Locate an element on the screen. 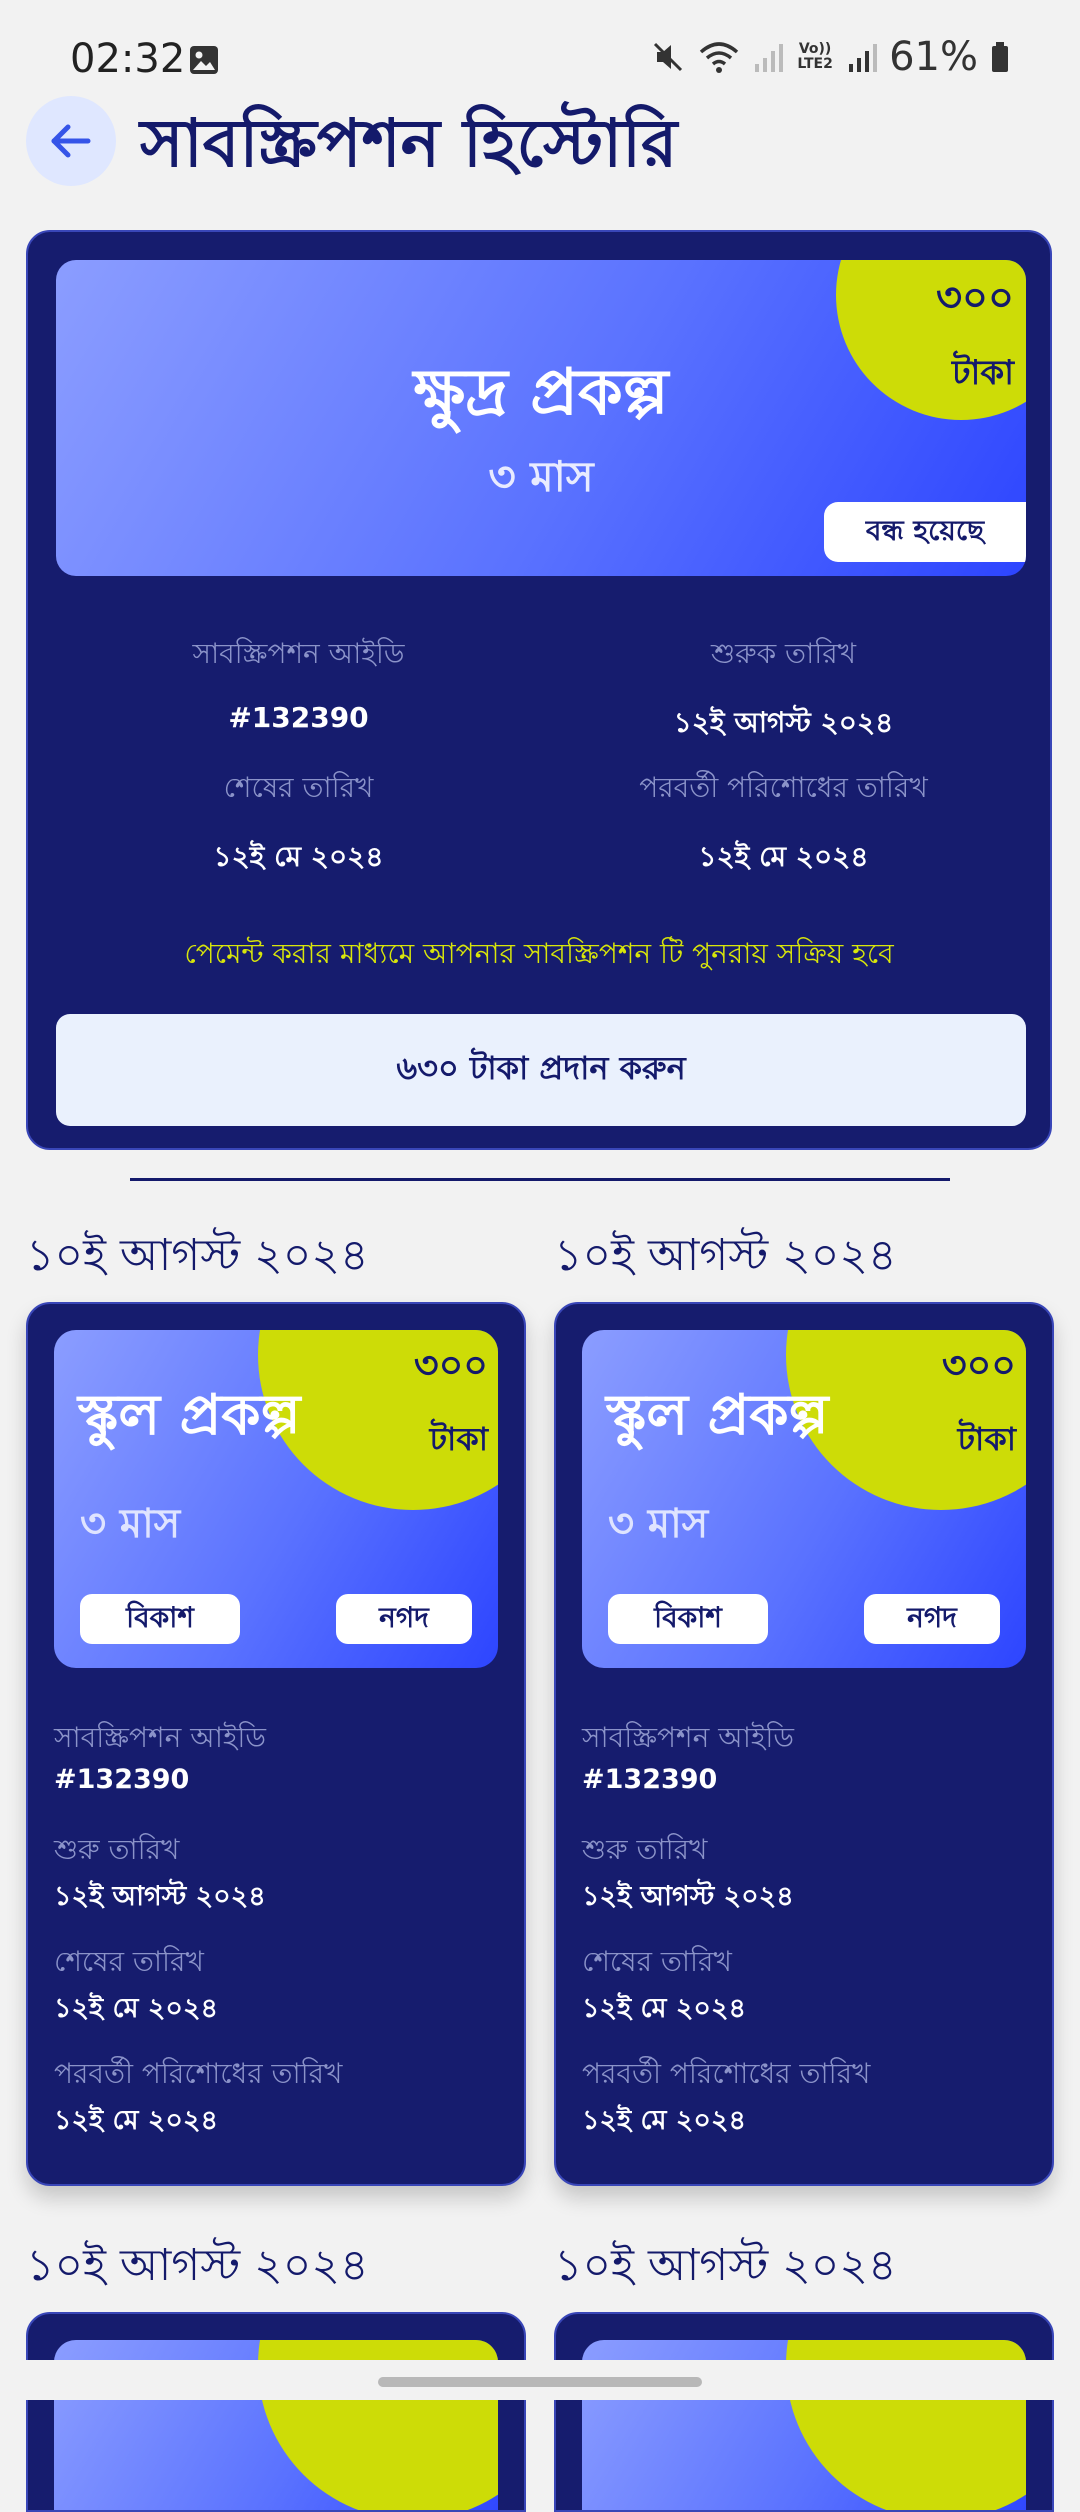 This screenshot has height=2512, width=1080. next-payment-date-field: পরবর্তী পরিশোধের তারিখ ১২ই মে ২০২৪ is located at coordinates (783, 824).